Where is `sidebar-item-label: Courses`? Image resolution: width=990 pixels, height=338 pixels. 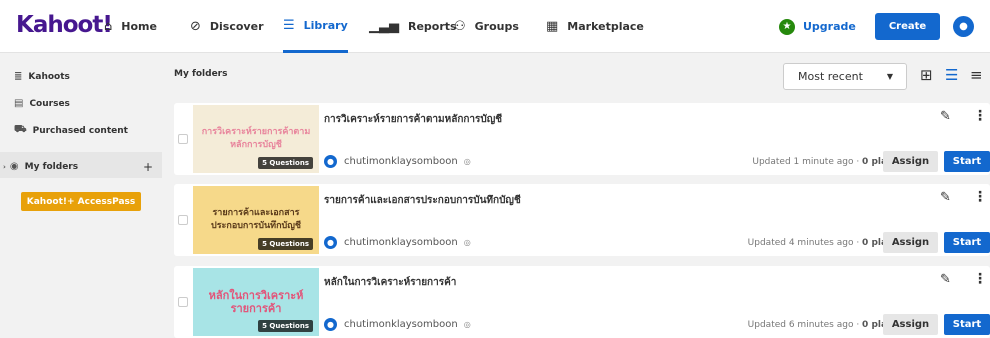 sidebar-item-label: Courses is located at coordinates (49, 103).